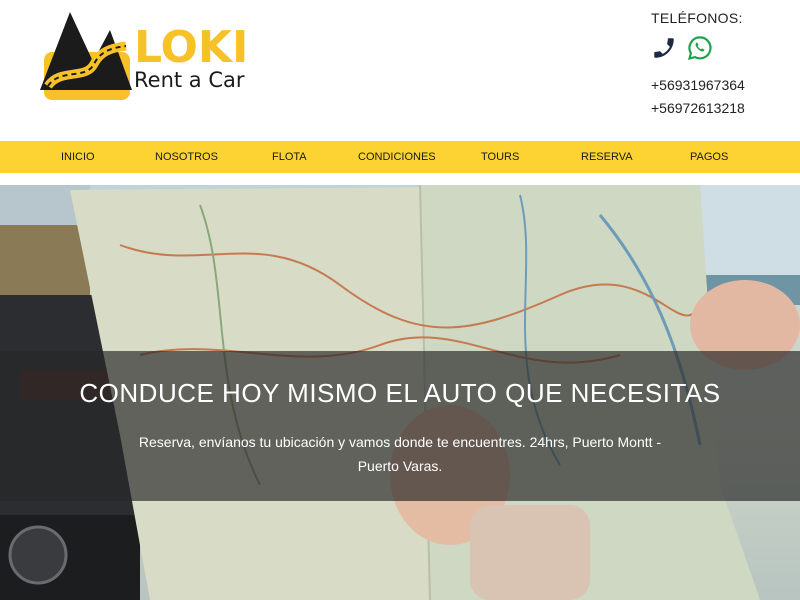  Describe the element at coordinates (700, 48) in the screenshot. I see `whatsapp-icon` at that location.